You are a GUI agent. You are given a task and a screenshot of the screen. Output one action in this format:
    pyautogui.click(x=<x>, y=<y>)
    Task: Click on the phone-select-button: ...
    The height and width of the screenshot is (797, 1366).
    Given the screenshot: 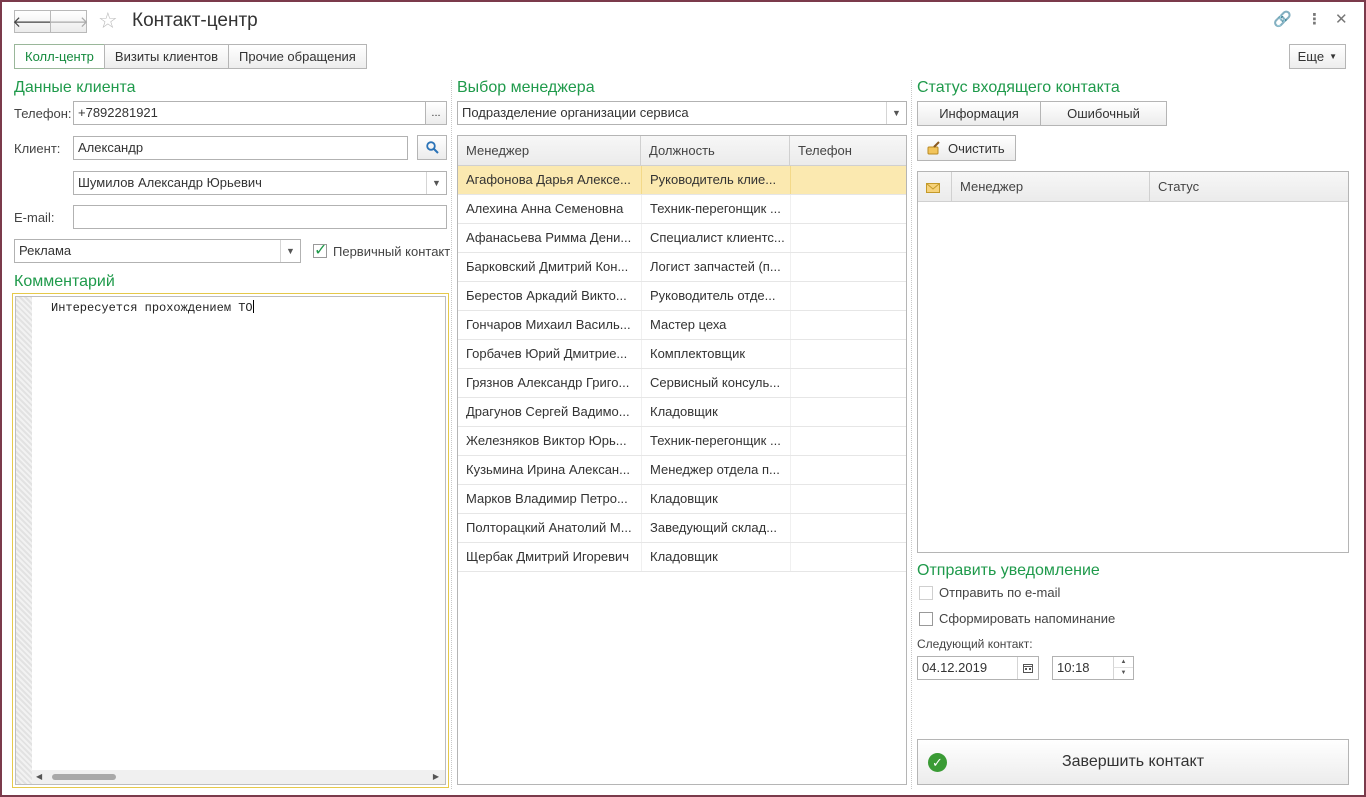 What is the action you would take?
    pyautogui.click(x=436, y=113)
    